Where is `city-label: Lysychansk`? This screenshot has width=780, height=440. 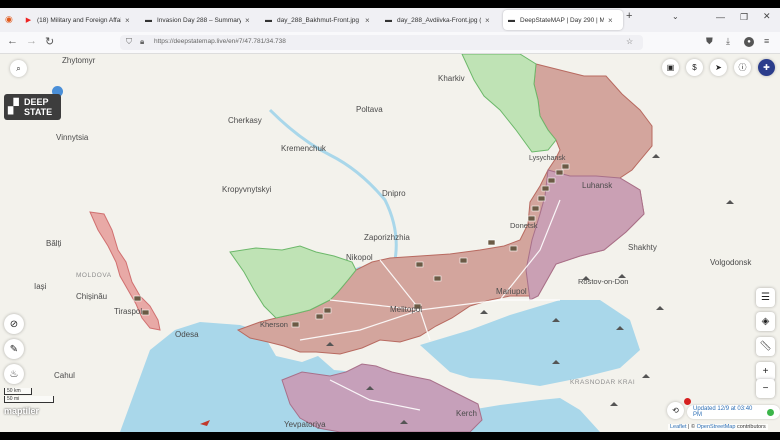
city-label: Lysychansk is located at coordinates (547, 158).